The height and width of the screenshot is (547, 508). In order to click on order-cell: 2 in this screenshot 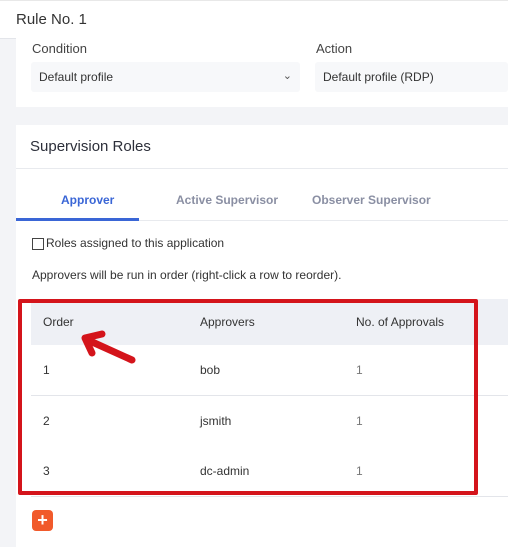, I will do `click(46, 421)`.